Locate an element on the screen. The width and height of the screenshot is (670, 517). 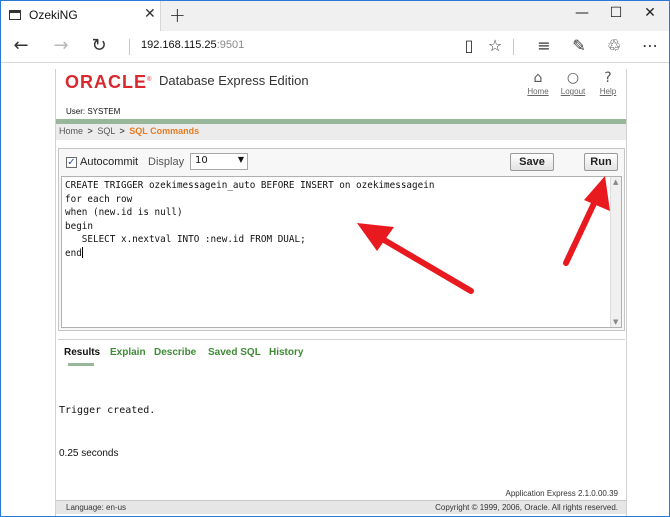
new-tab-button: + is located at coordinates (177, 15).